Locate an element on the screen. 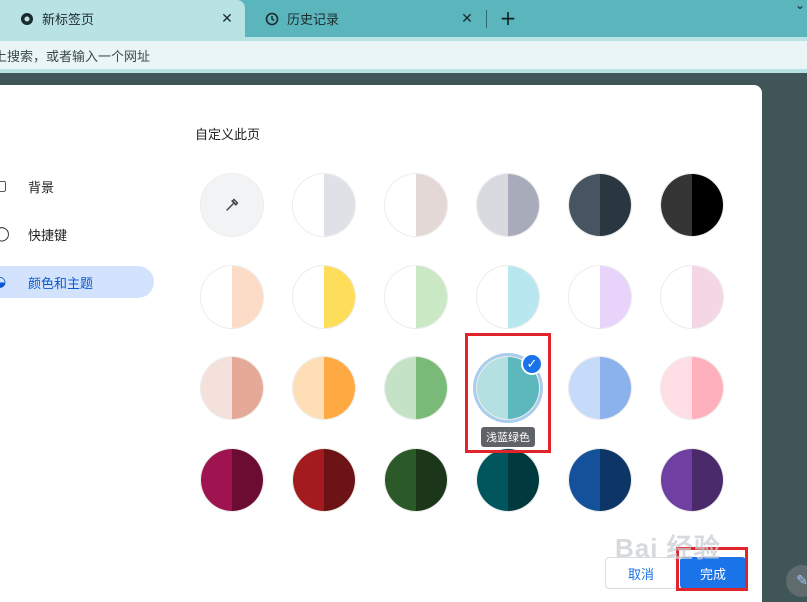  highlight-box is located at coordinates (508, 393).